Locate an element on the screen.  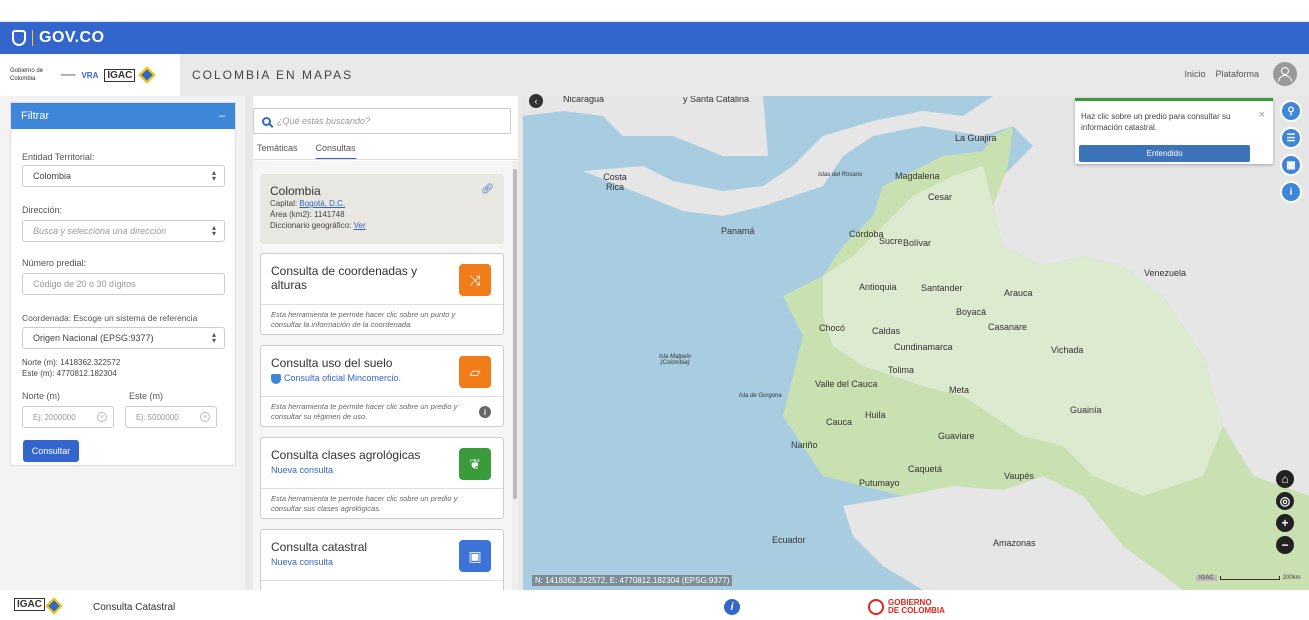
tab-consultas: Consultas is located at coordinates (335, 151).